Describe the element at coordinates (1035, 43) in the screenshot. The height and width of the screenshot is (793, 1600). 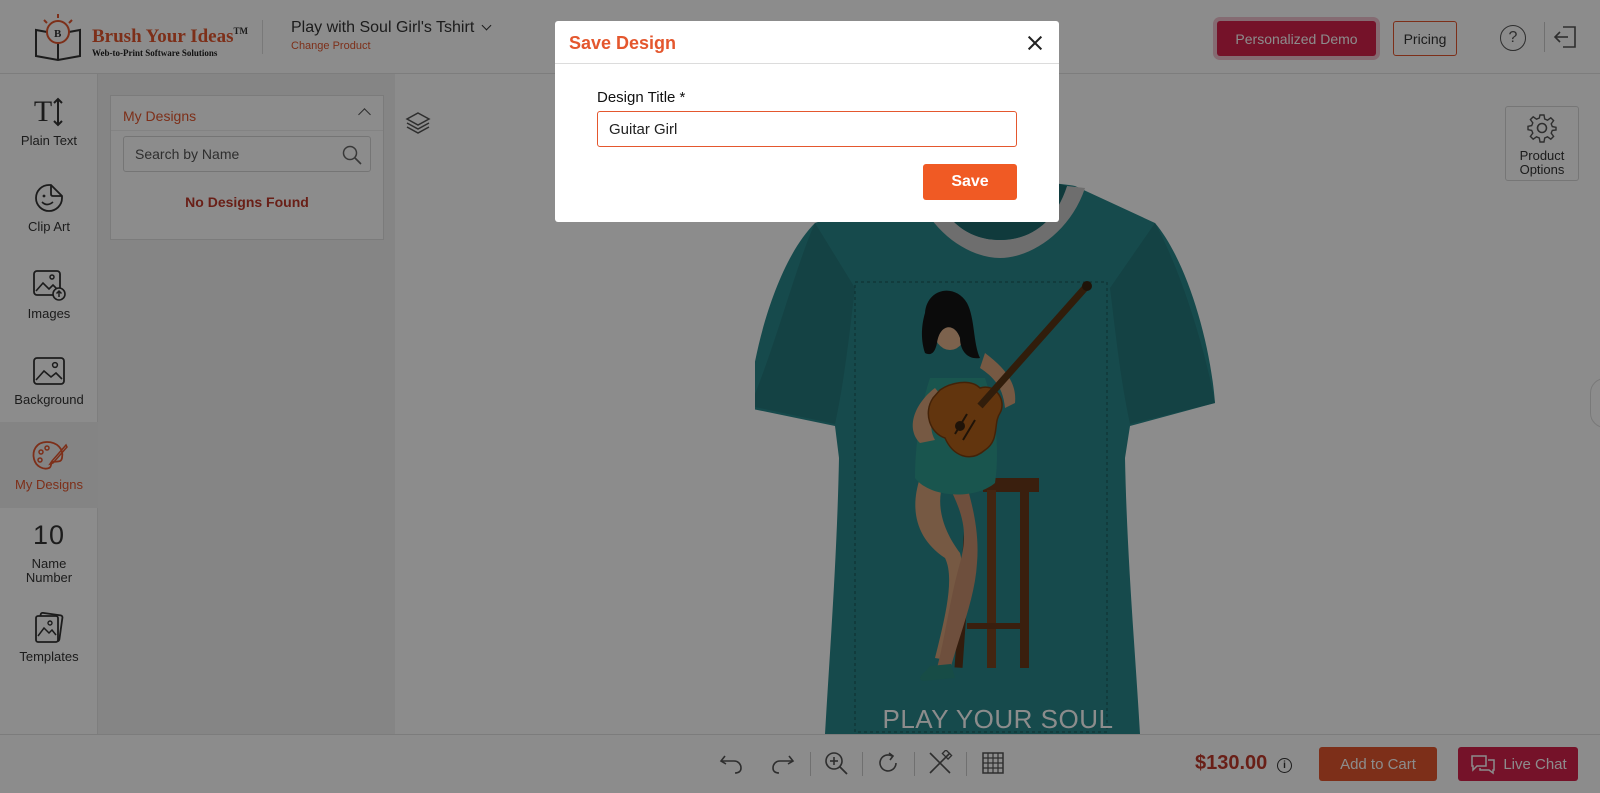
I see `close-icon` at that location.